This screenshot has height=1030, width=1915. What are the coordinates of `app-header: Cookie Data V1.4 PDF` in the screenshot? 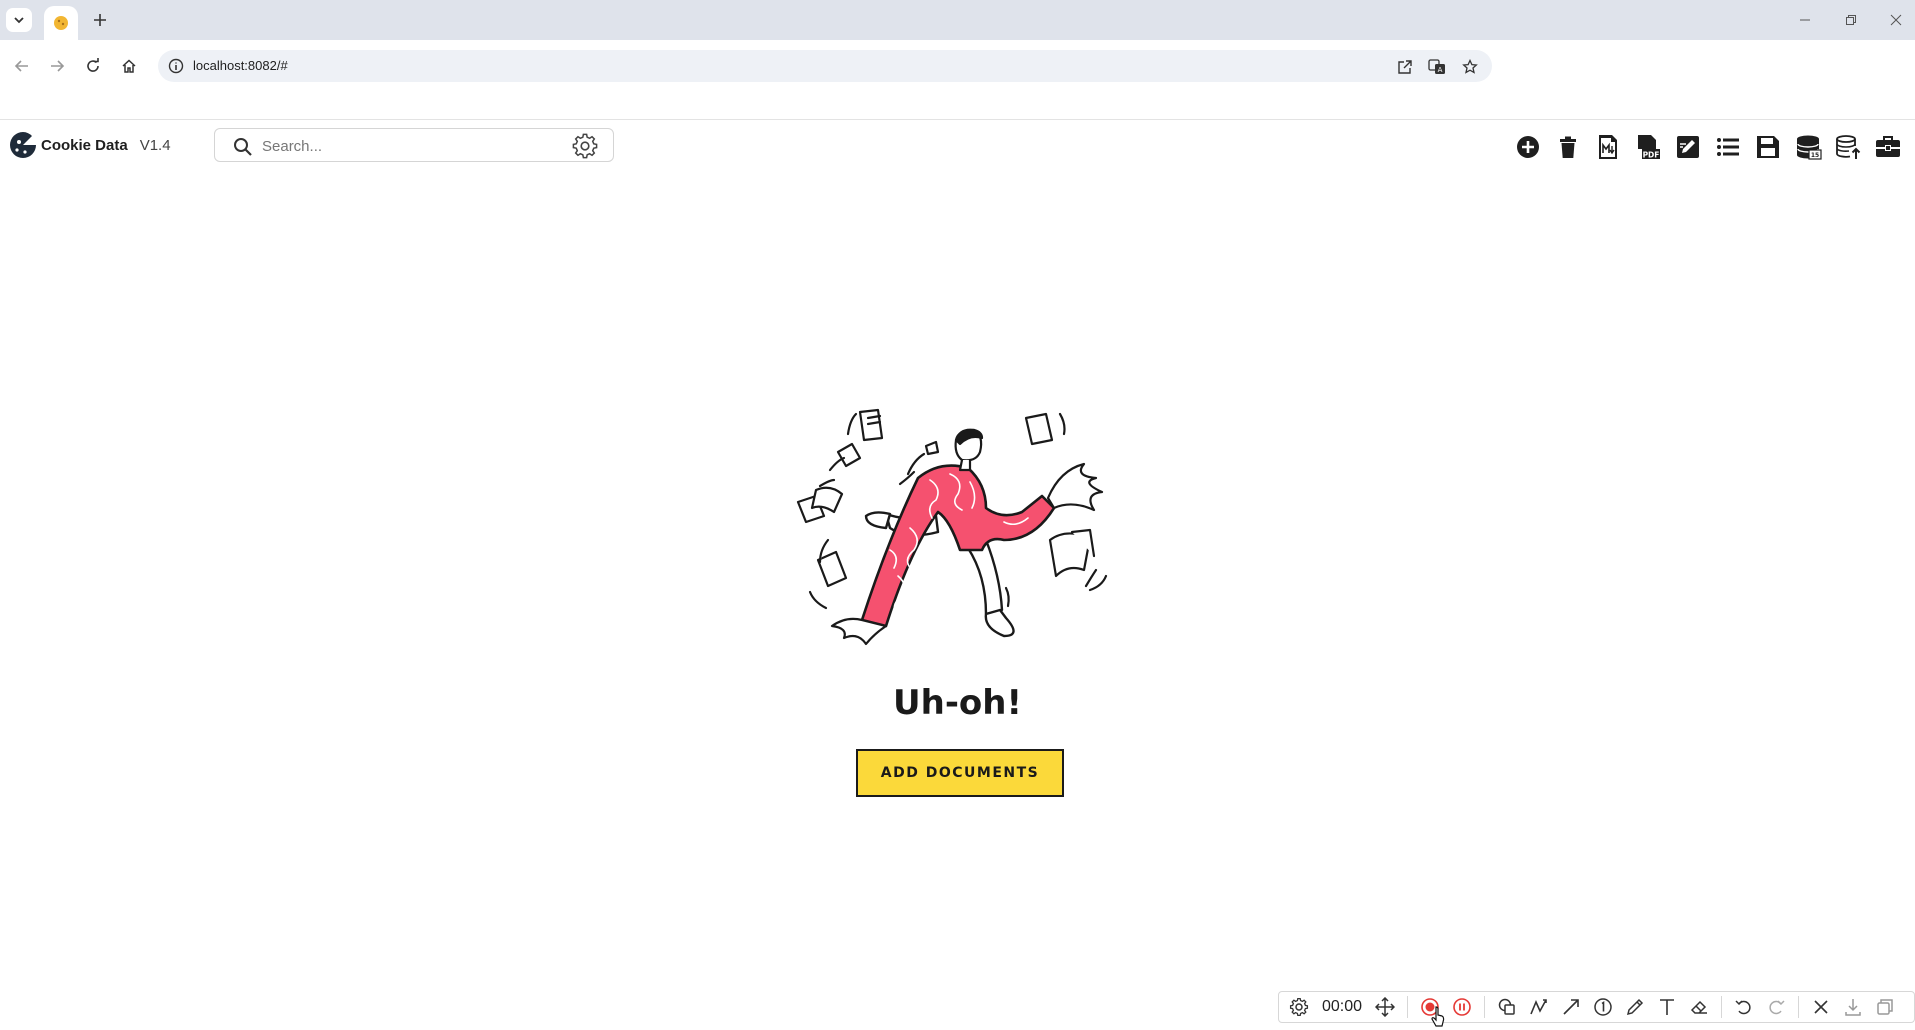 It's located at (957, 146).